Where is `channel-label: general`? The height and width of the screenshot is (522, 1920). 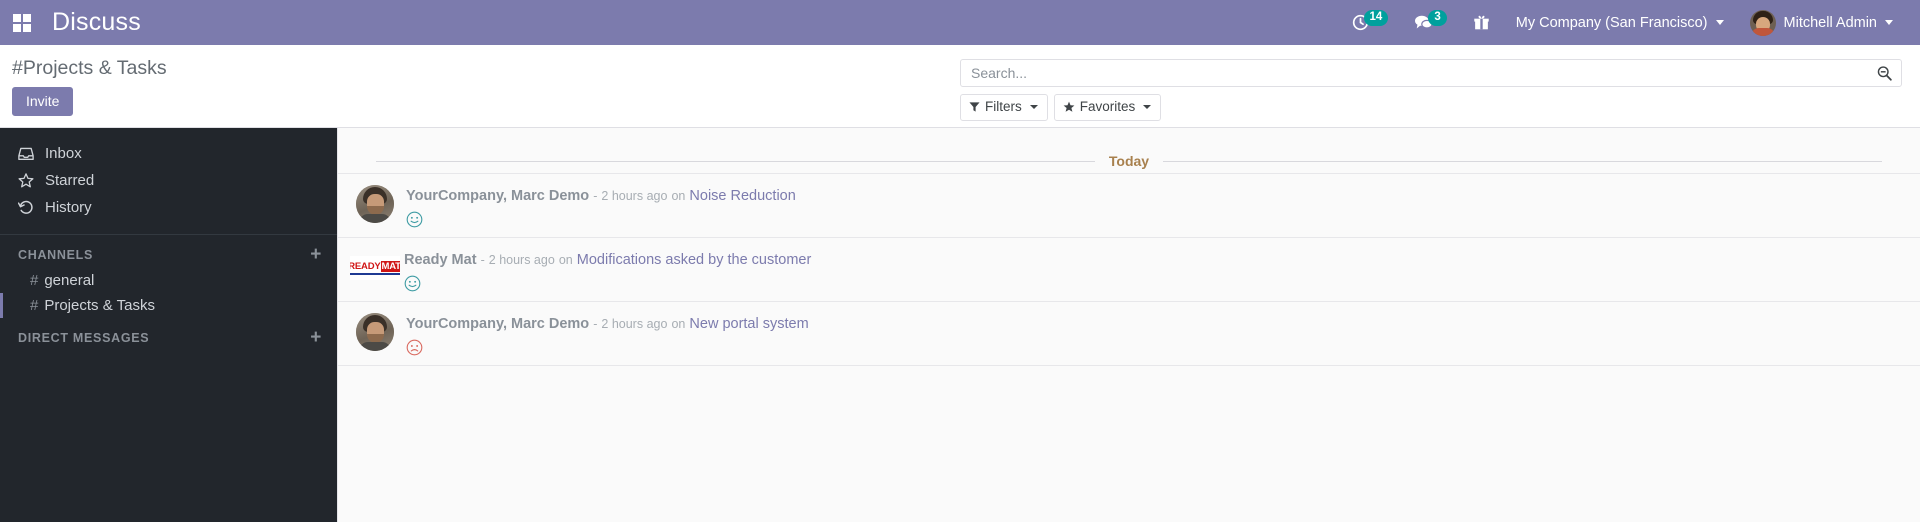 channel-label: general is located at coordinates (69, 280).